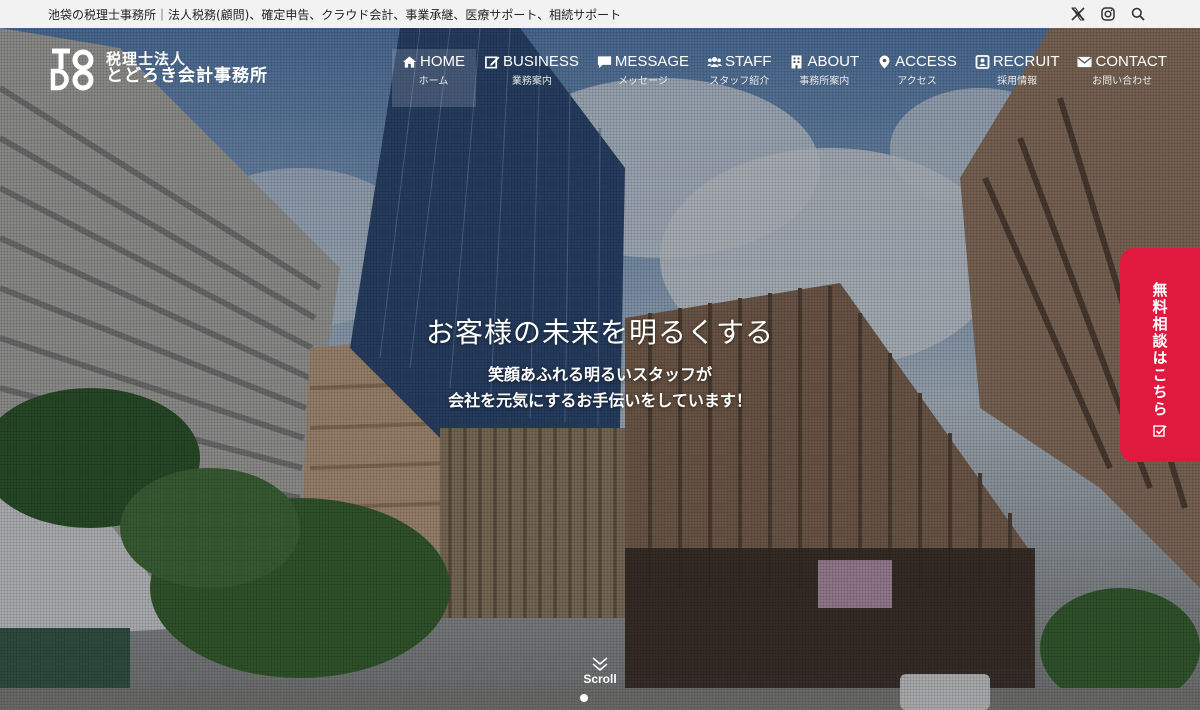  I want to click on nav-about: ABOUT 事務所案内, so click(824, 78).